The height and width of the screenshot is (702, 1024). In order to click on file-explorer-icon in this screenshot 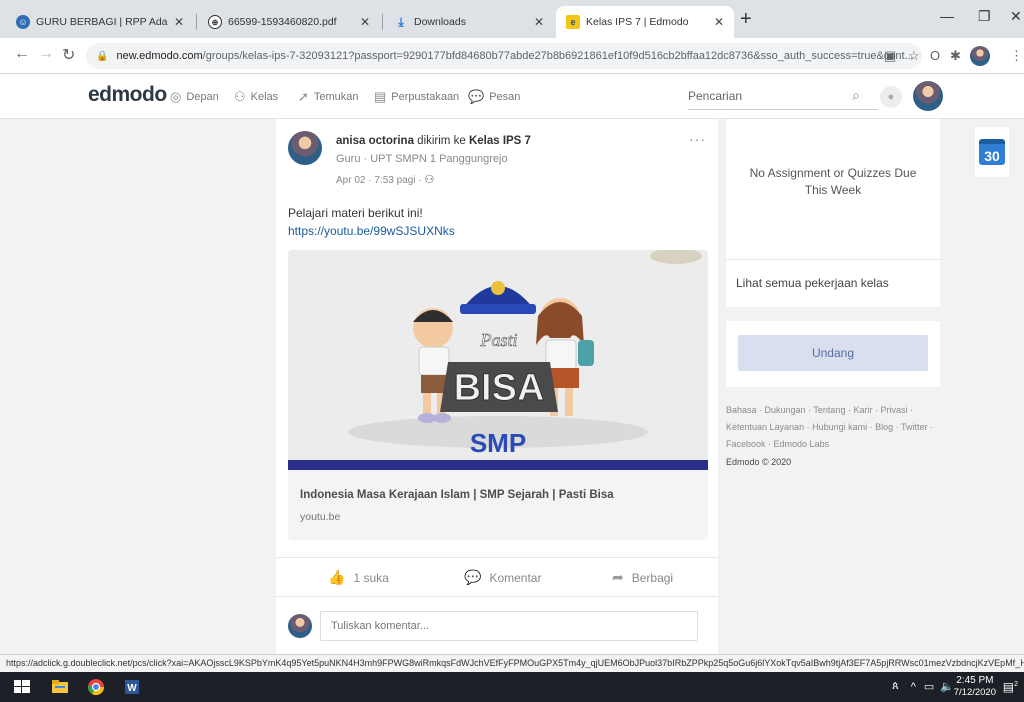, I will do `click(60, 687)`.